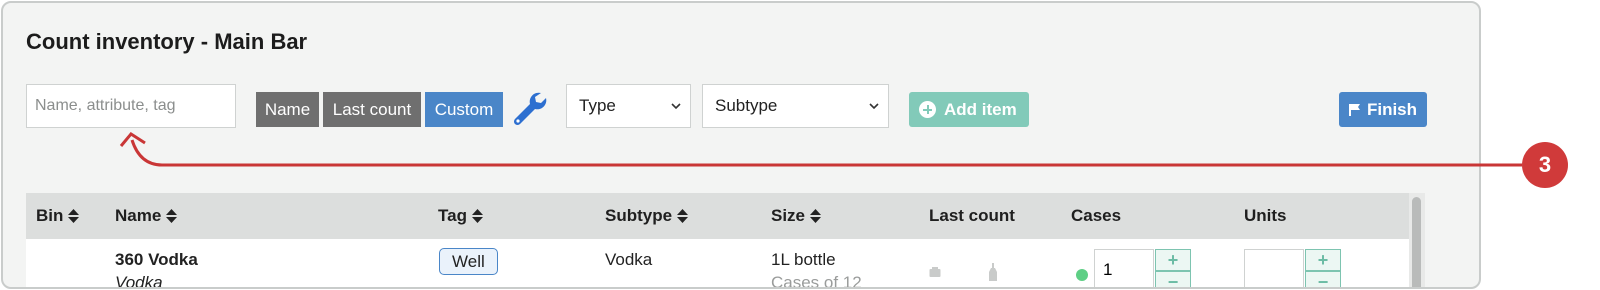 This screenshot has width=1600, height=290. Describe the element at coordinates (139, 281) in the screenshot. I see `item-name-subtitle: Vodka` at that location.